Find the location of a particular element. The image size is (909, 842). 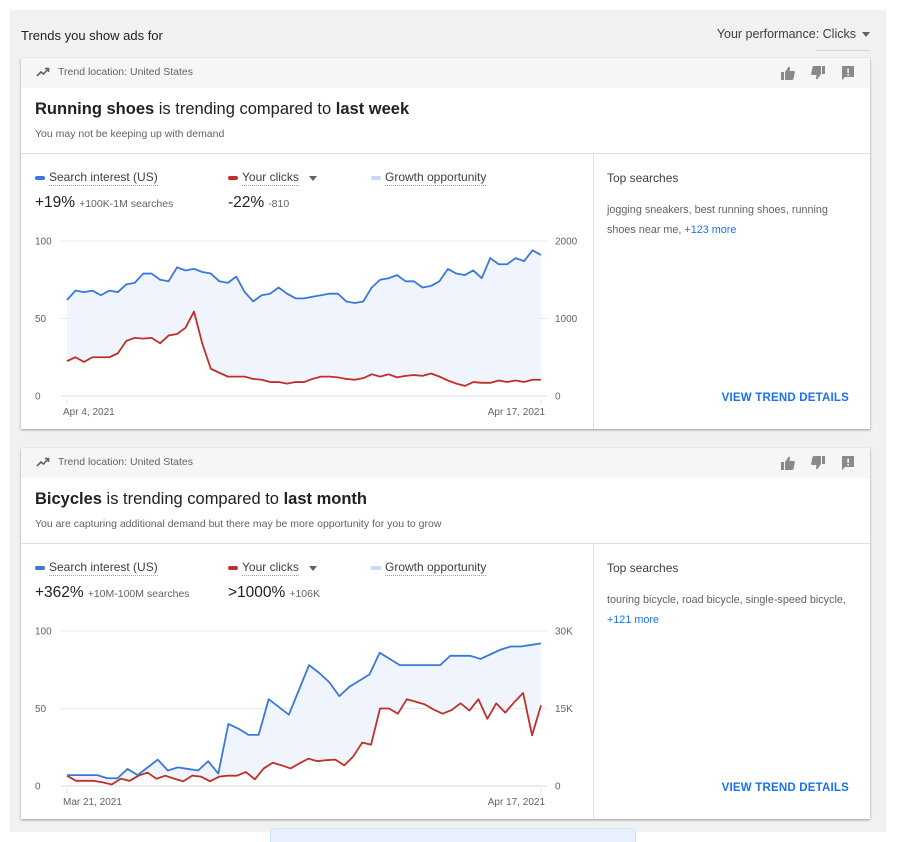

page-title: Trends you show ads for is located at coordinates (92, 35).